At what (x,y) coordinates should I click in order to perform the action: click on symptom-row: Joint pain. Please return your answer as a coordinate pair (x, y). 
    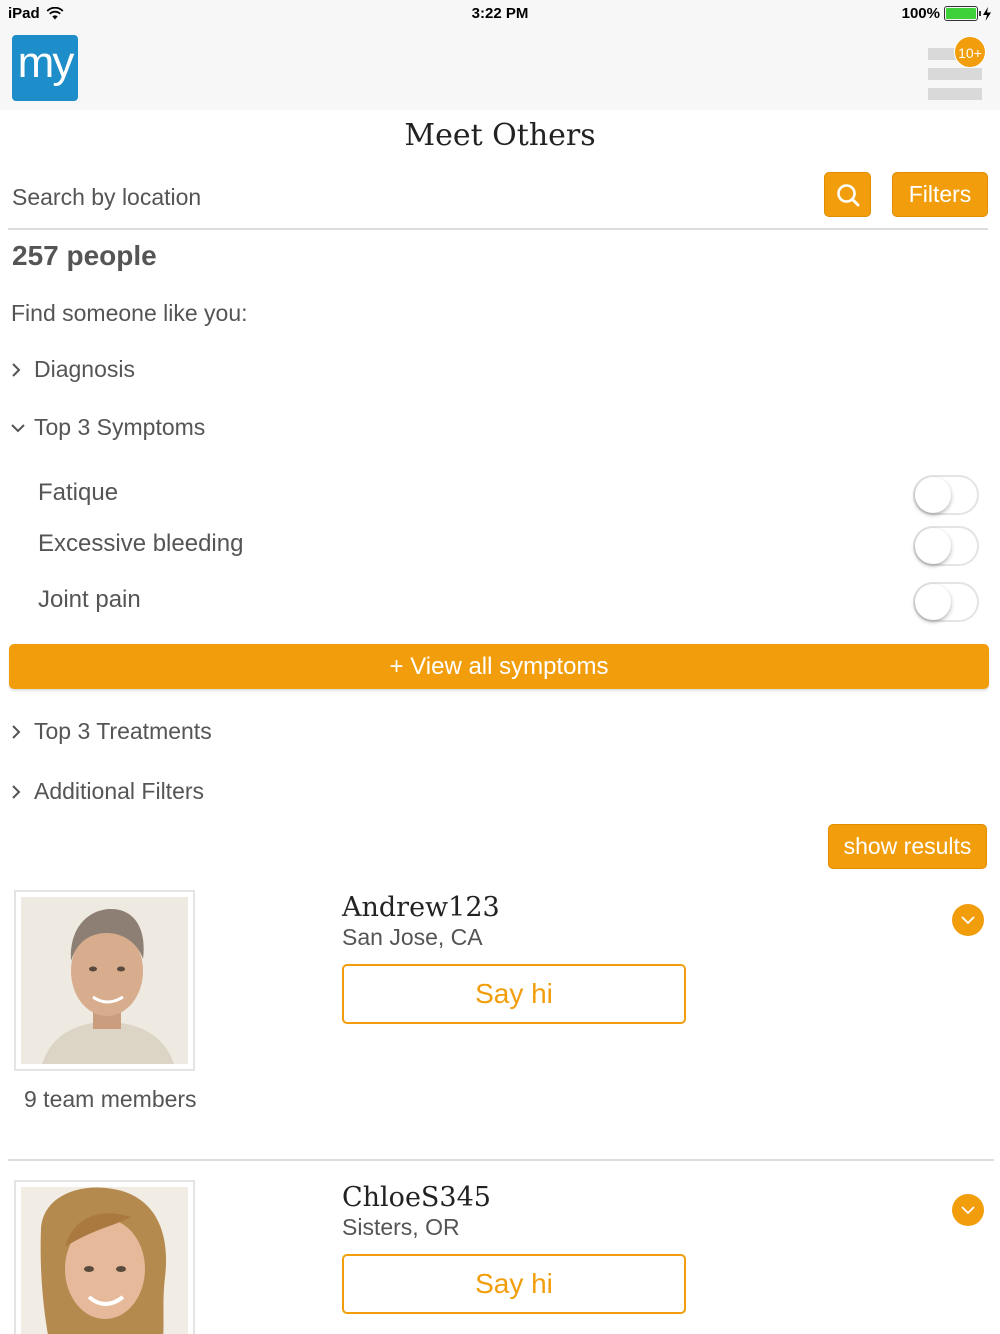
    Looking at the image, I should click on (509, 602).